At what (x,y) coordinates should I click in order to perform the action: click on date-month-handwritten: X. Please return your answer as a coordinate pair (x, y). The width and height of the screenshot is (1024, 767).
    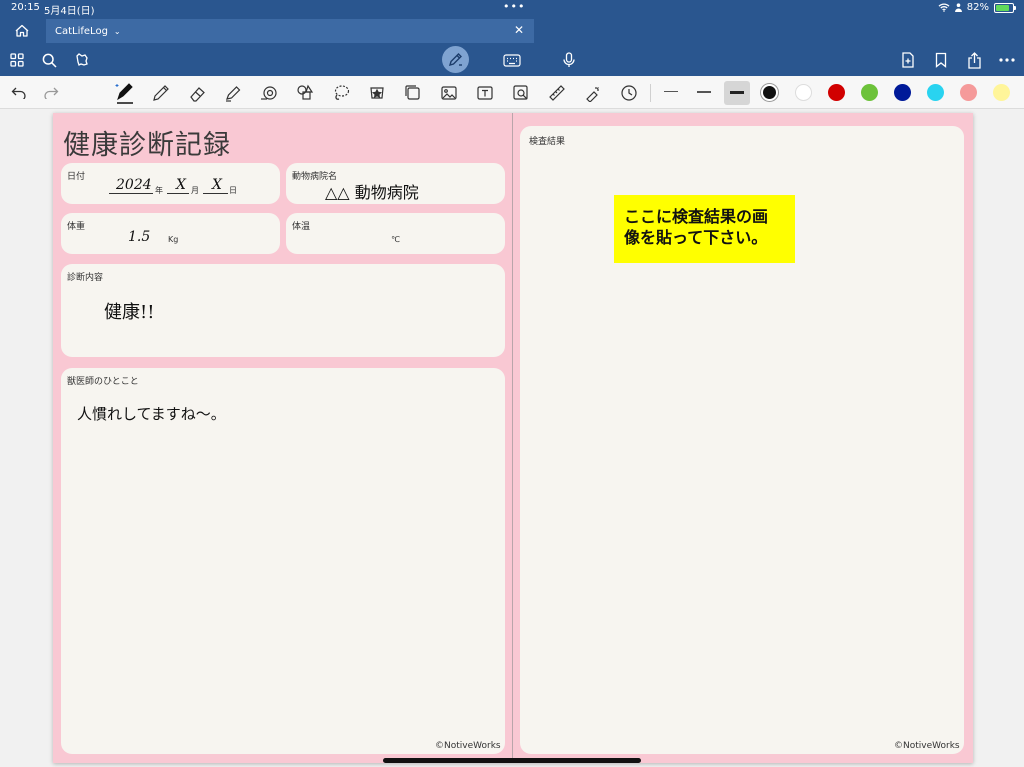
    Looking at the image, I should click on (181, 185).